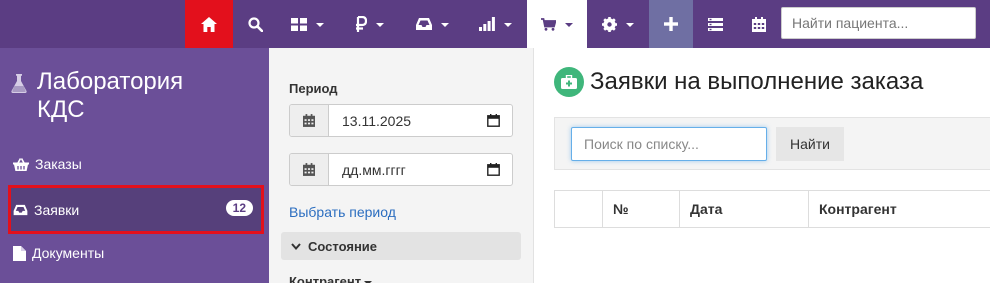 This screenshot has width=990, height=283. I want to click on state-filter-toggle: Состояние, so click(401, 246).